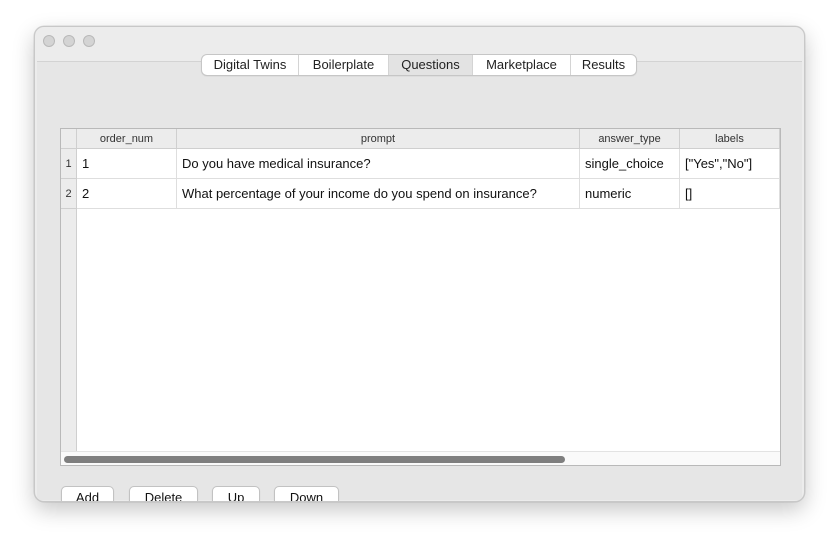 This screenshot has height=543, width=837. Describe the element at coordinates (69, 41) in the screenshot. I see `minimize-window-button` at that location.